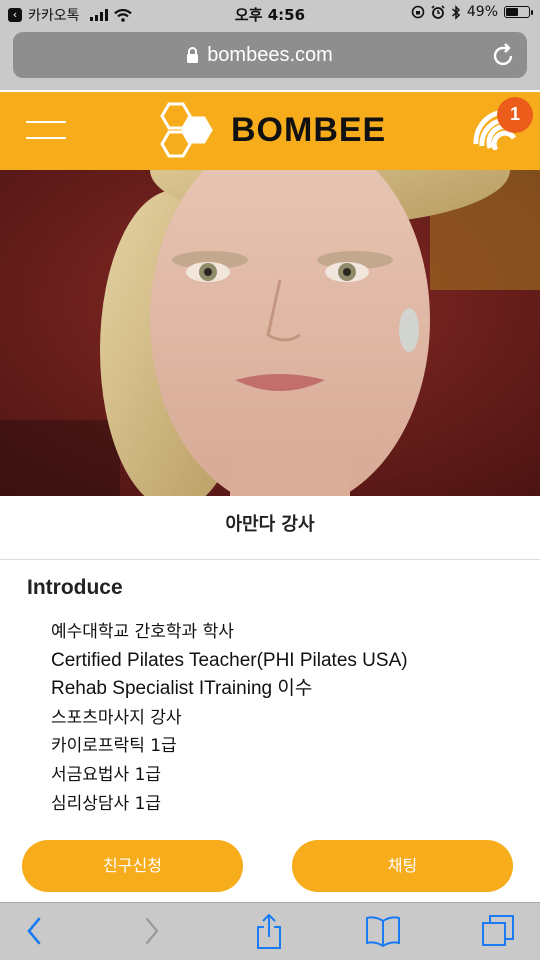  What do you see at coordinates (270, 14) in the screenshot?
I see `status-bar: ‹ 카카오톡 오후 4:56 49%` at bounding box center [270, 14].